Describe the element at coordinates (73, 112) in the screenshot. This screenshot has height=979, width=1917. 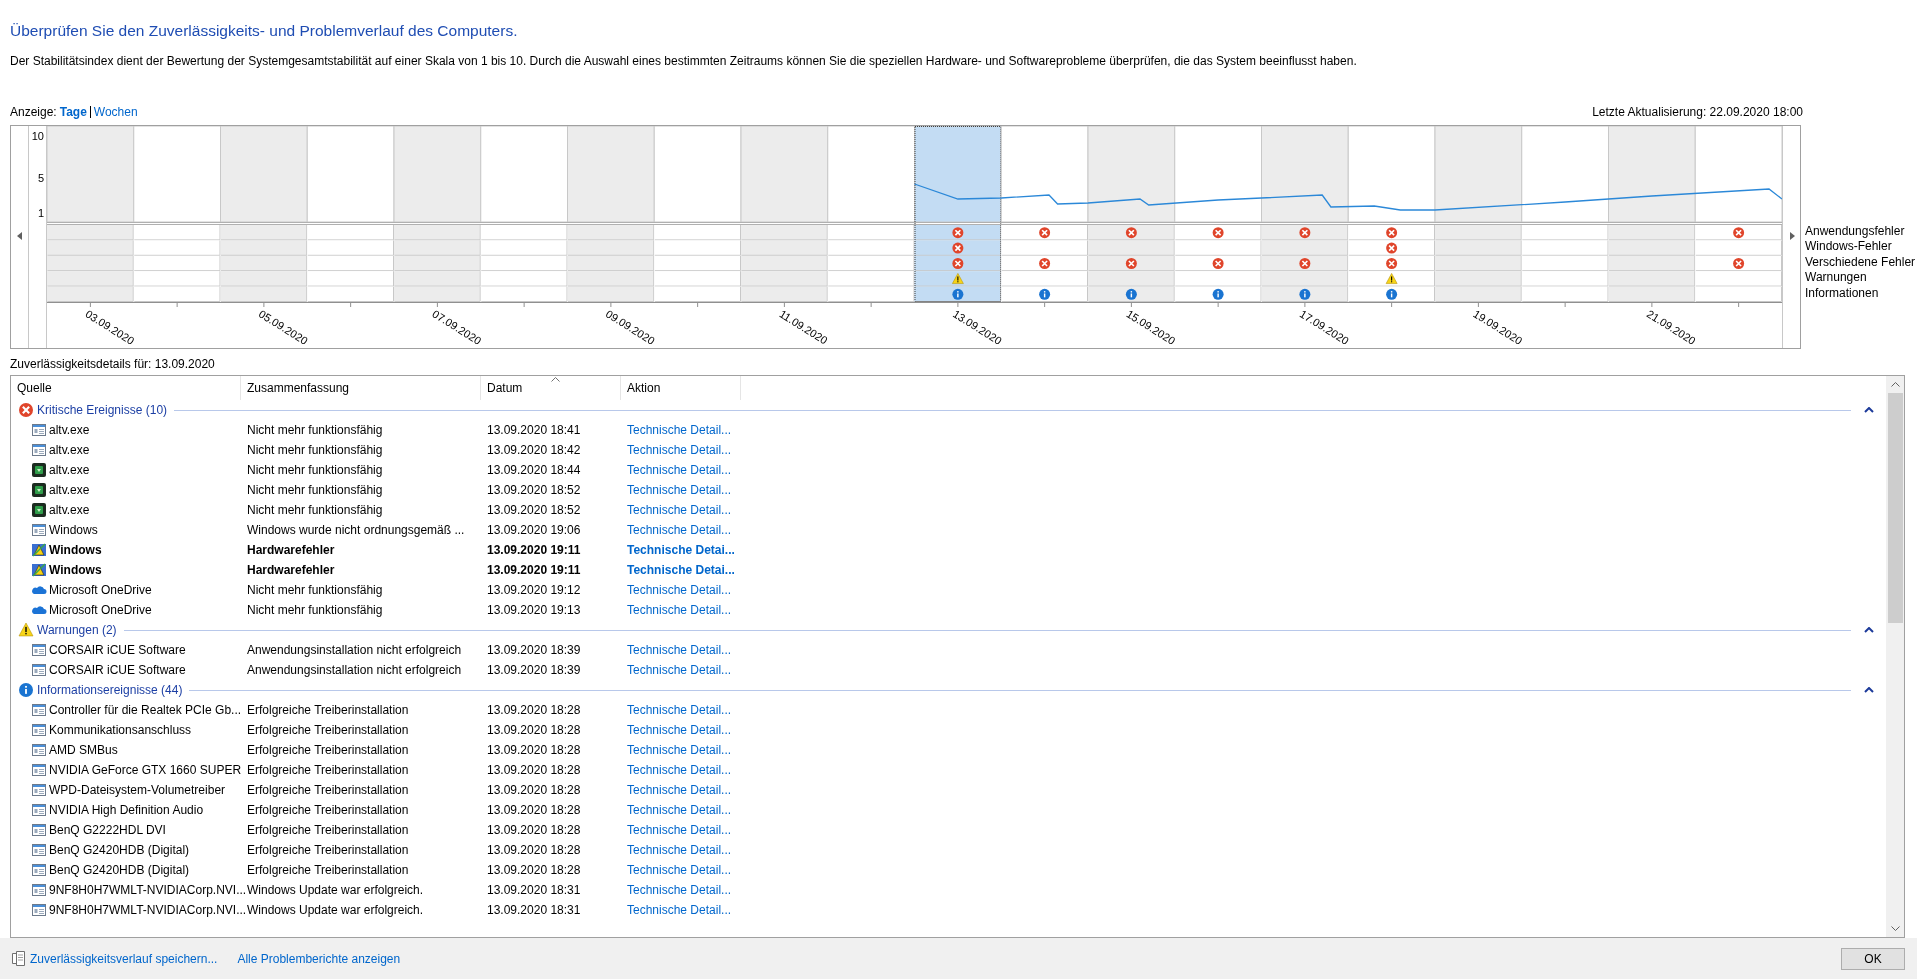
I see `view-option-link: Tage` at that location.